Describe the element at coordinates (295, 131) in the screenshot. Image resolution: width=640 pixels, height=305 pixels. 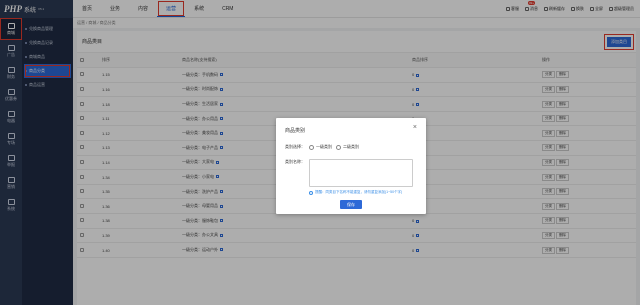
I see `modal-title: 商品类别` at that location.